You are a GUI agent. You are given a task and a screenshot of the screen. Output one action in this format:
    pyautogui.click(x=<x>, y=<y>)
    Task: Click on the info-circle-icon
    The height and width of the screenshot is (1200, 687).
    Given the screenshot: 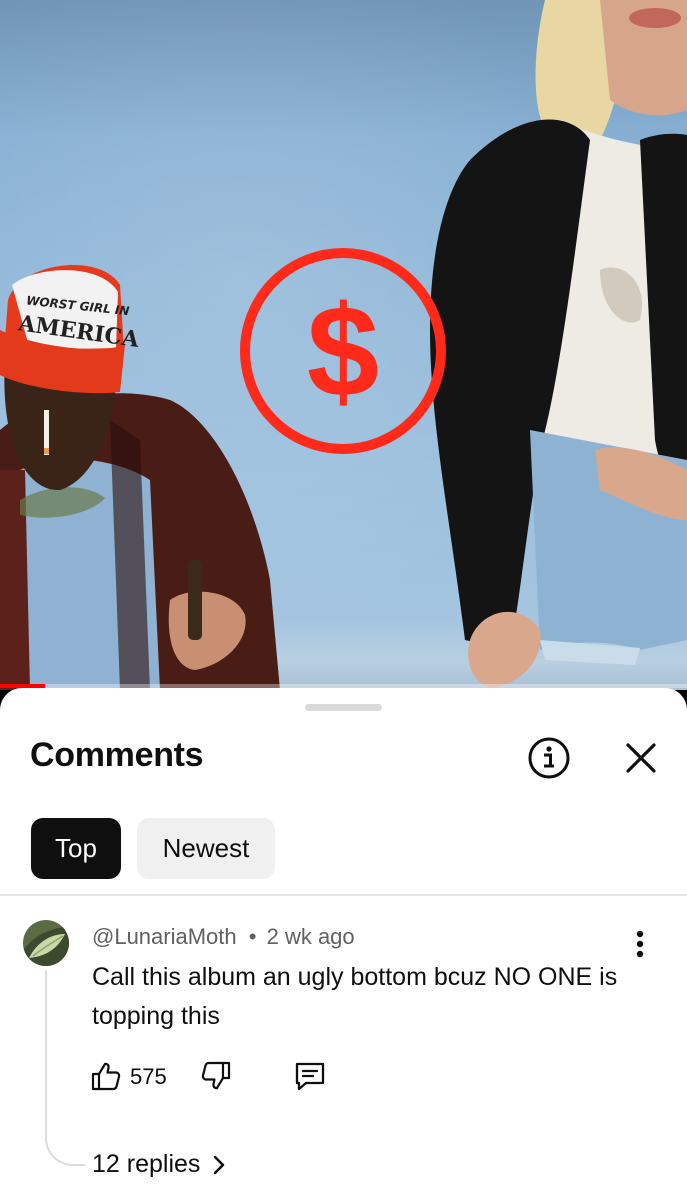 What is the action you would take?
    pyautogui.click(x=549, y=758)
    